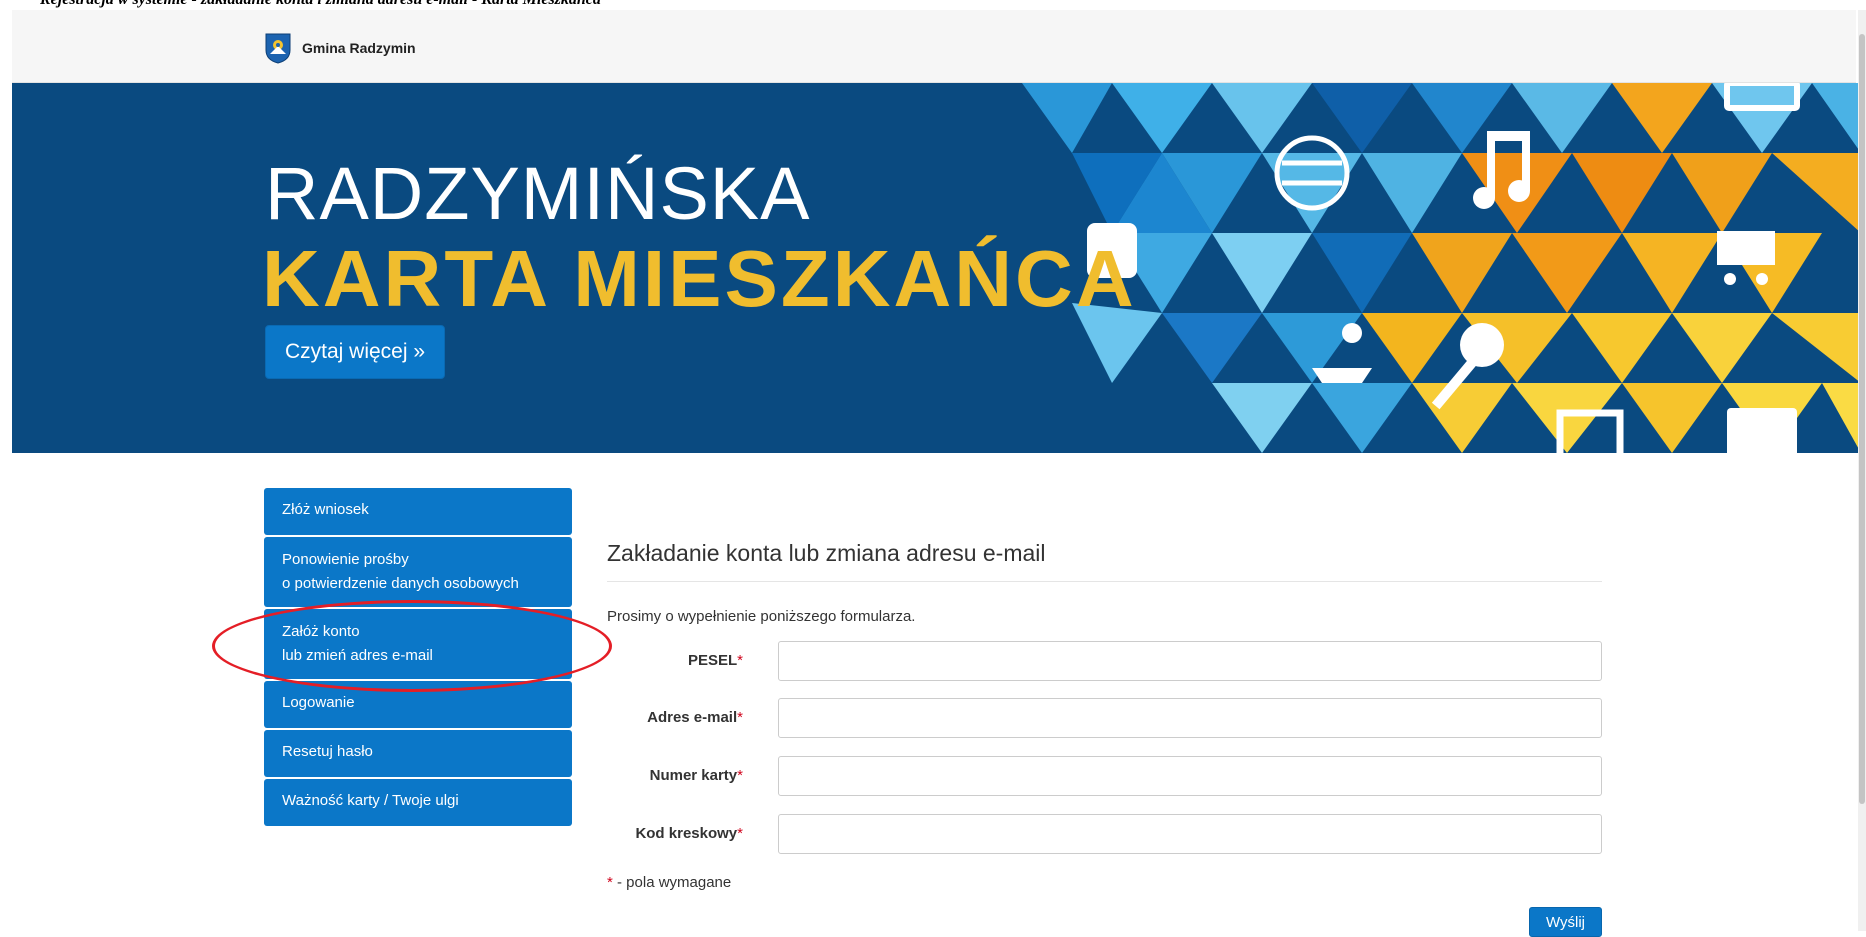  I want to click on email-row: Adres e-mail*, so click(1104, 718).